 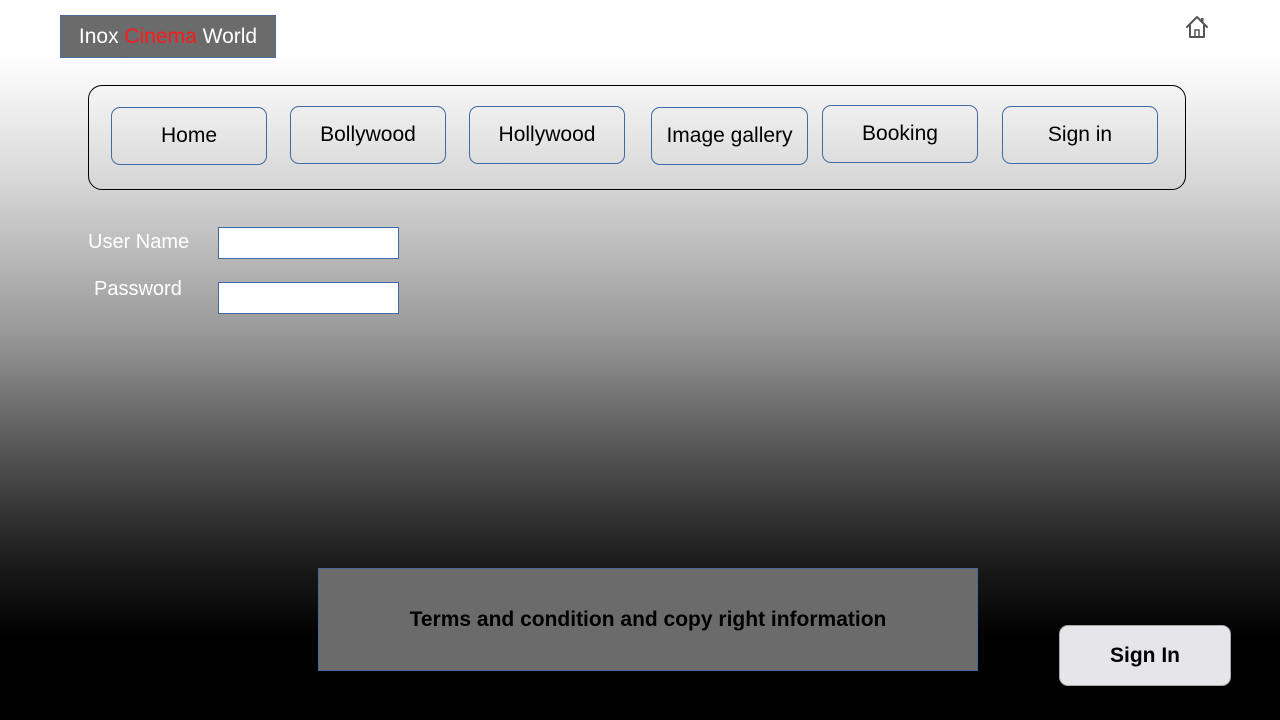 I want to click on username-label: User Name, so click(x=139, y=242).